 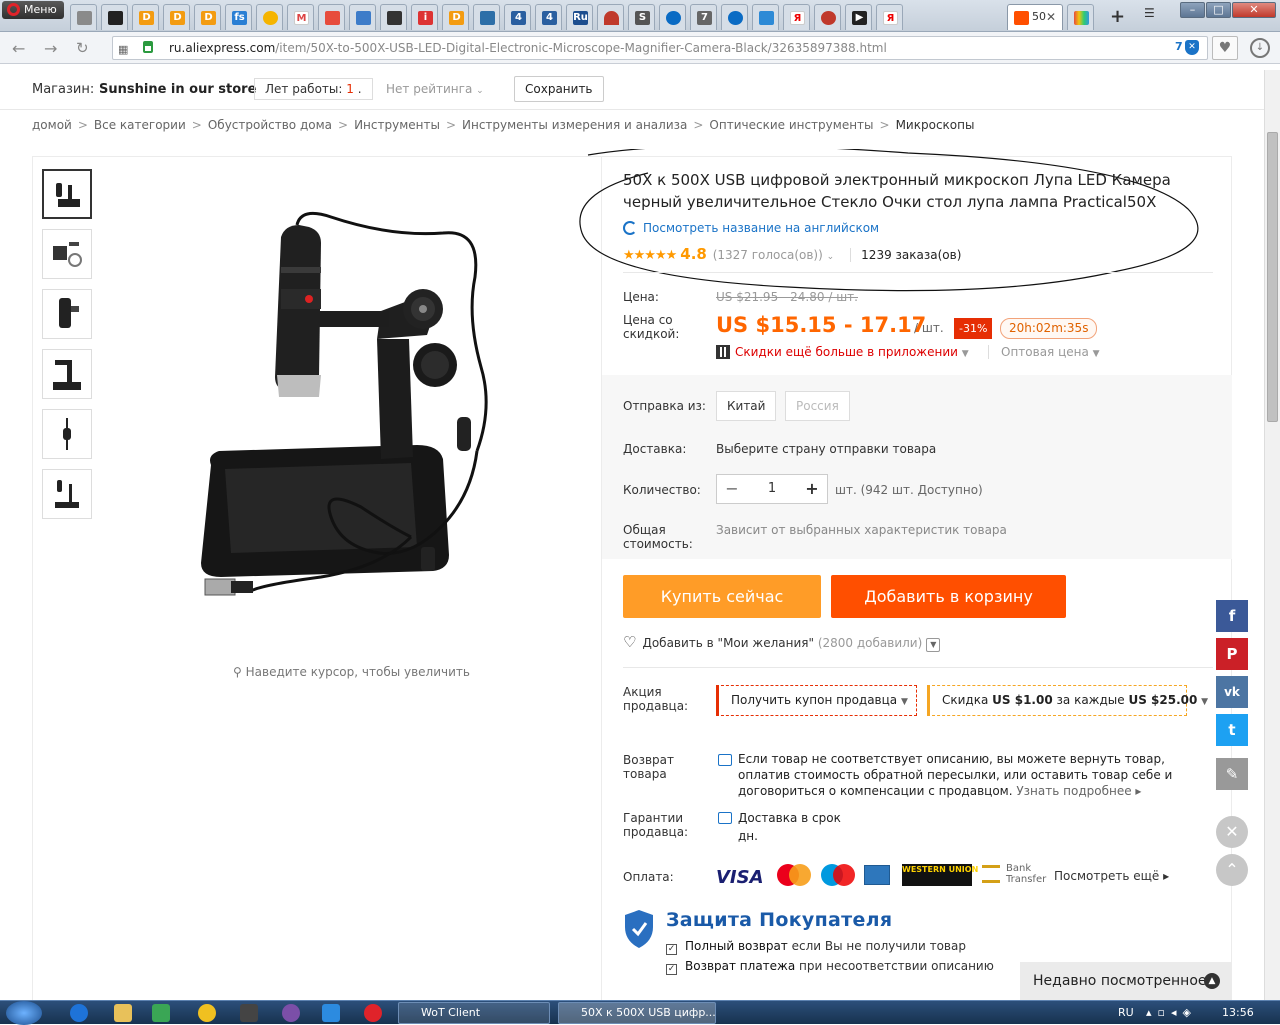 I want to click on close-window-button: ✕, so click(x=1254, y=10).